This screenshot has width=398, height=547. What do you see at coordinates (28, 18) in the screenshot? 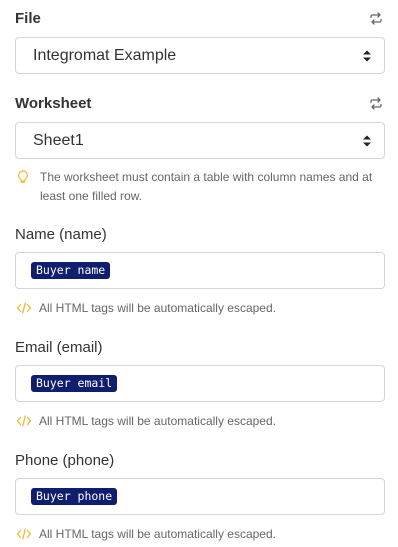
I see `file-label: File` at bounding box center [28, 18].